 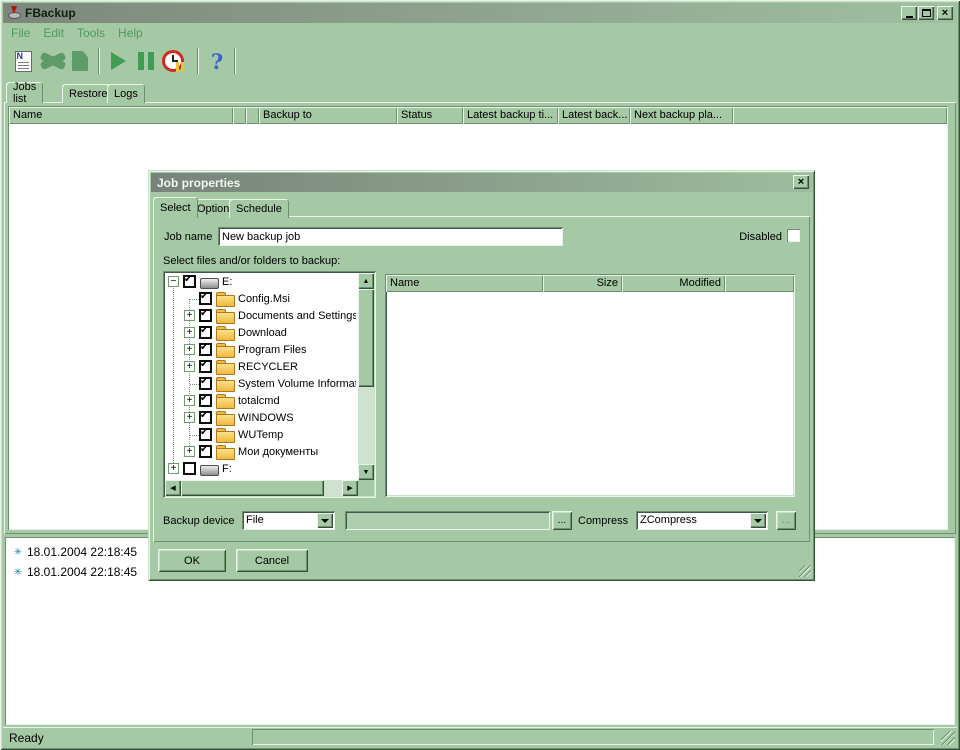 What do you see at coordinates (260, 281) in the screenshot?
I see `tree-row: E:` at bounding box center [260, 281].